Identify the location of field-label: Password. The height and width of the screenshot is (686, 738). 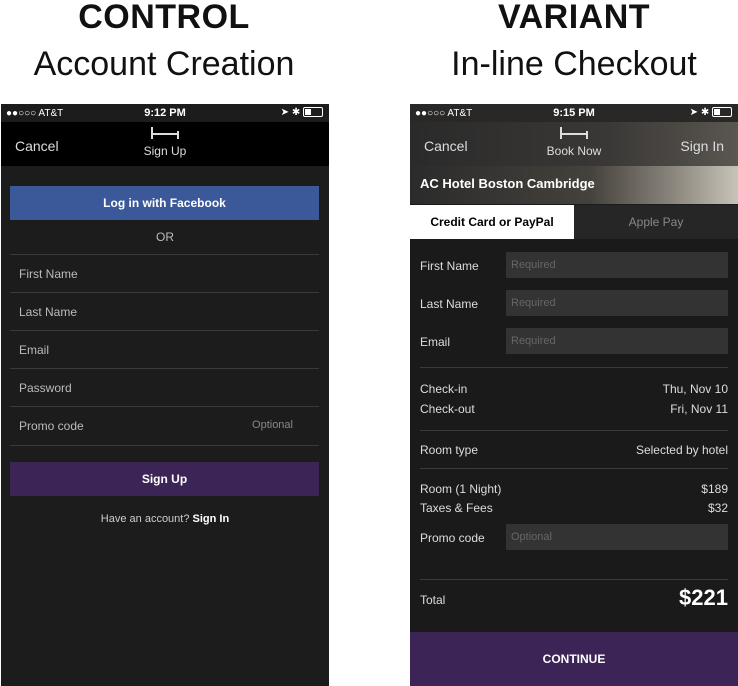
(45, 388).